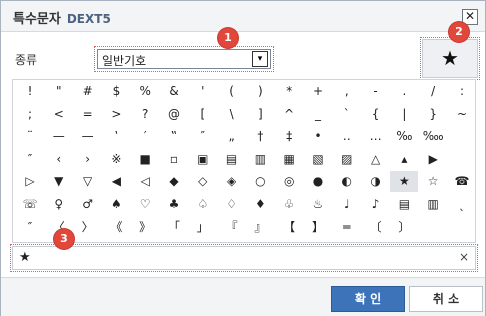  I want to click on symbol-cell: ^, so click(289, 114).